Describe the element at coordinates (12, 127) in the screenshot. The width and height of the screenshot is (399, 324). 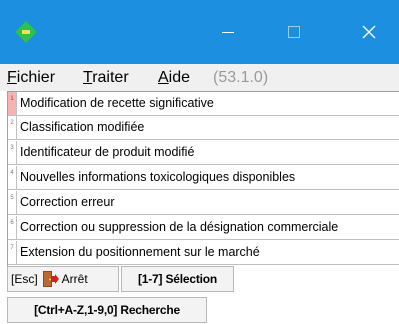
I see `row-number: 2` at that location.